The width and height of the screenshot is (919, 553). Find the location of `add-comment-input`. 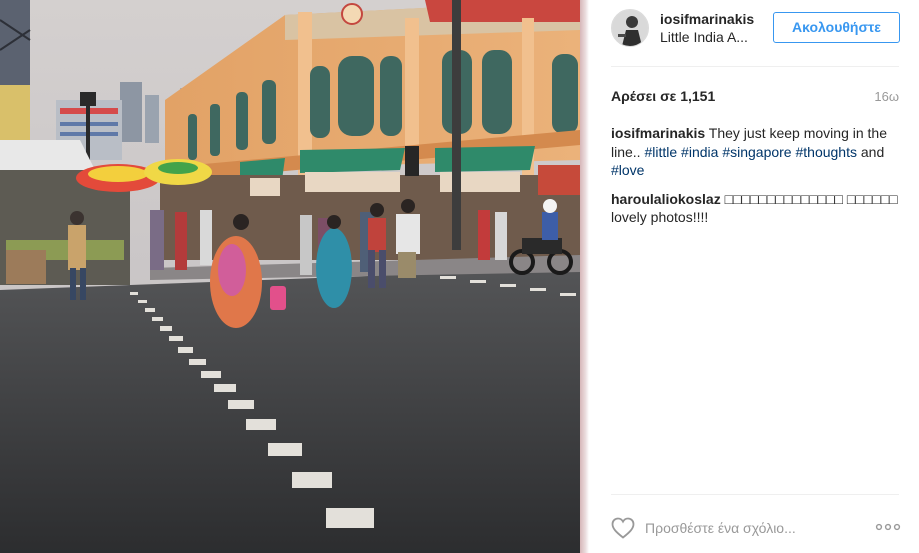

add-comment-input is located at coordinates (745, 528).